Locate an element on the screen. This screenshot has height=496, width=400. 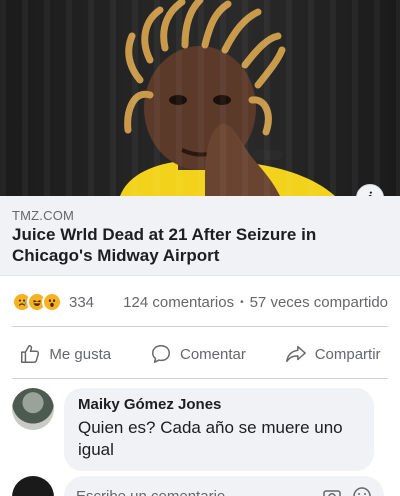
emoji-icon is located at coordinates (362, 491).